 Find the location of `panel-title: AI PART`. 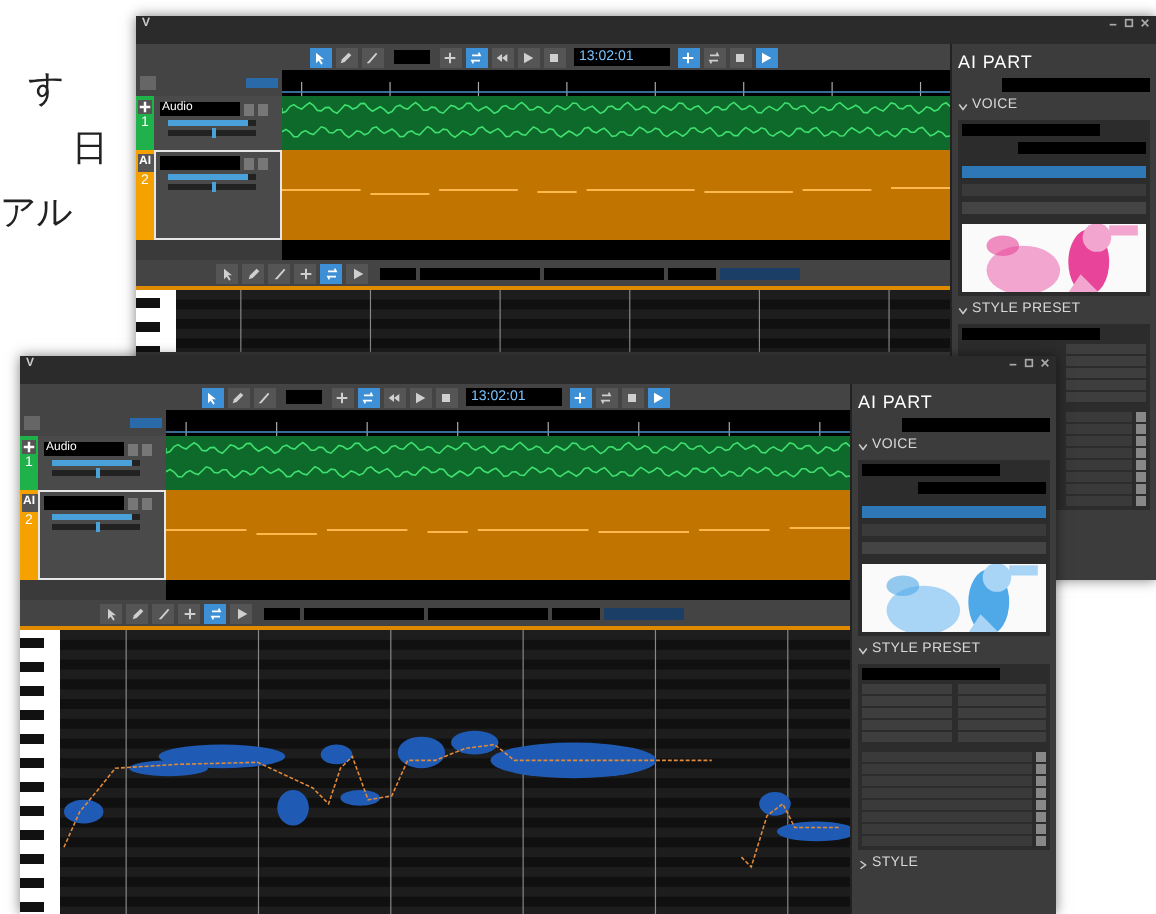

panel-title: AI PART is located at coordinates (896, 402).